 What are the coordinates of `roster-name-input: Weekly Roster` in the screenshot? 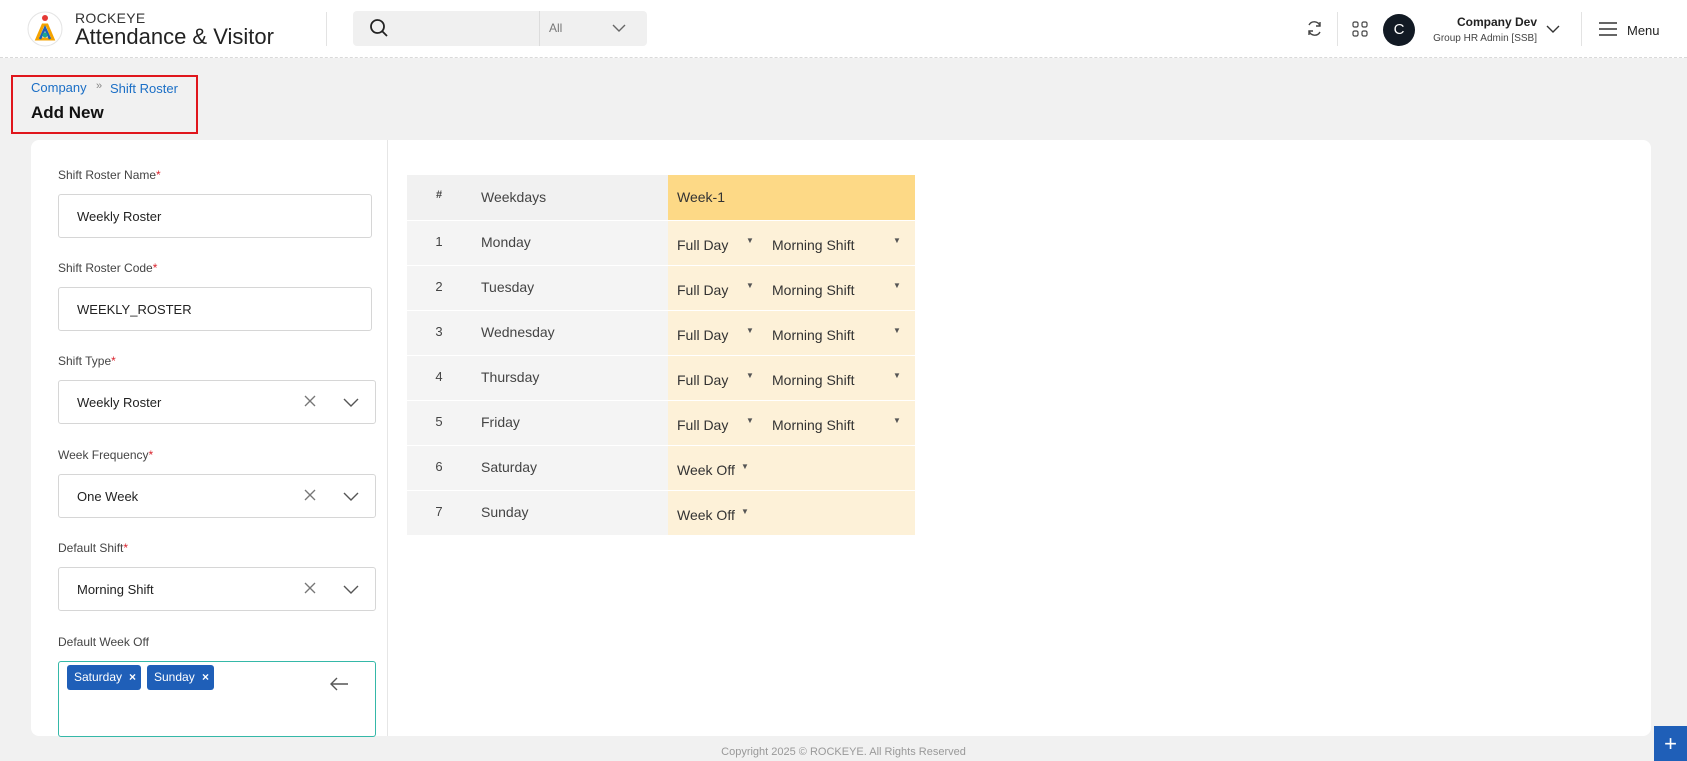 It's located at (215, 216).